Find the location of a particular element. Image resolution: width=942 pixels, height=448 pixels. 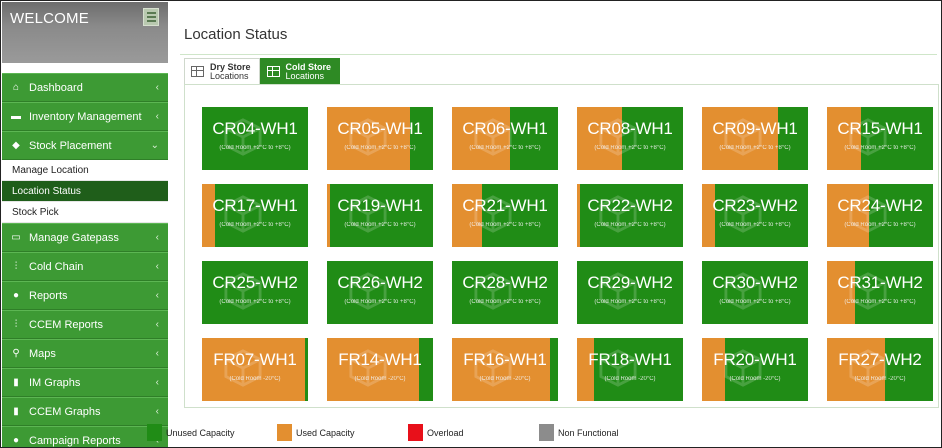

location-tile: CR17-WH1 (Cold Room +2°C to +8°C) is located at coordinates (255, 215).